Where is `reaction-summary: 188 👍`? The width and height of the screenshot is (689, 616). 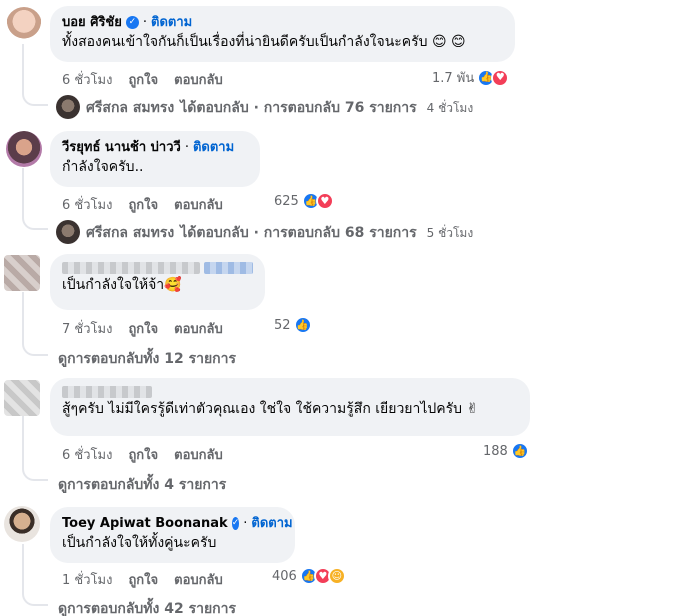
reaction-summary: 188 👍 is located at coordinates (506, 451).